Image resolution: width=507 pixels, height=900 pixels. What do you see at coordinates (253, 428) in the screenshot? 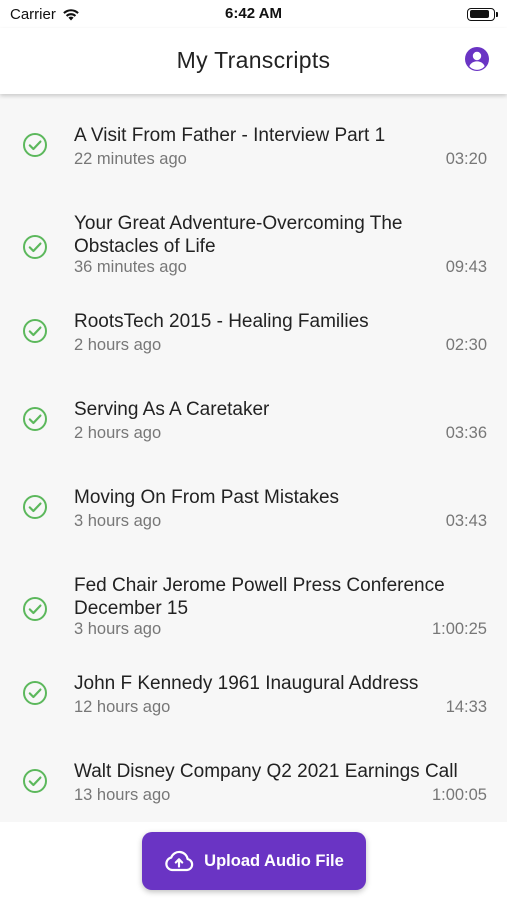
I see `transcript-row: Serving As A Caretaker 2 hours ago 03:36` at bounding box center [253, 428].